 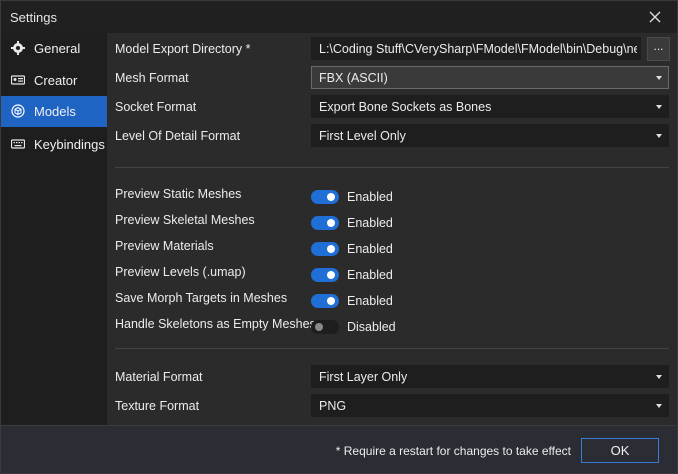 I want to click on sidebar-item-models: Models, so click(x=54, y=111).